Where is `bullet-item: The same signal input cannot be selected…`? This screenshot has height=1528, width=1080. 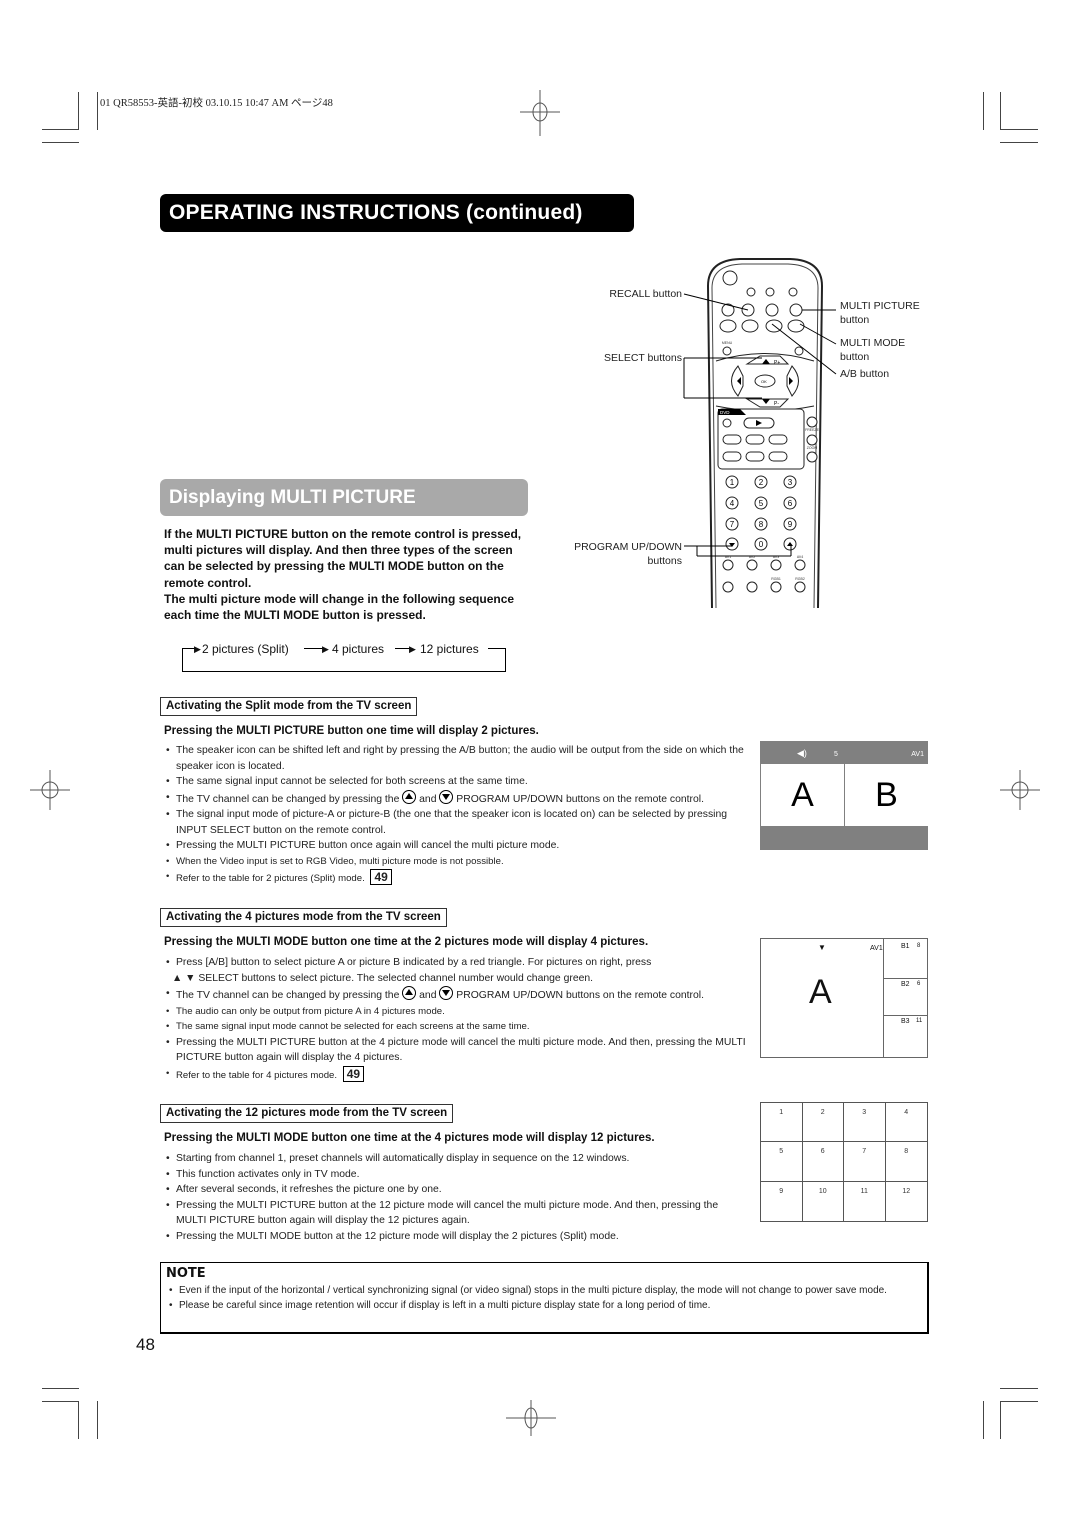 bullet-item: The same signal input cannot be selected… is located at coordinates (458, 782).